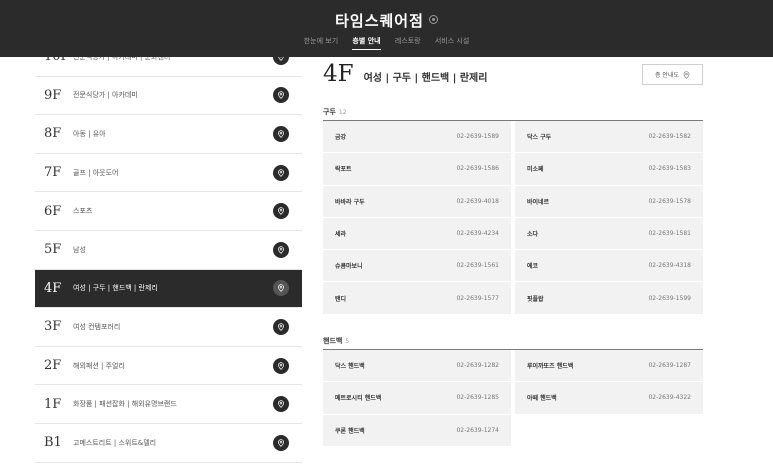 The width and height of the screenshot is (773, 470). What do you see at coordinates (53, 327) in the screenshot?
I see `floor-item-code: 3F` at bounding box center [53, 327].